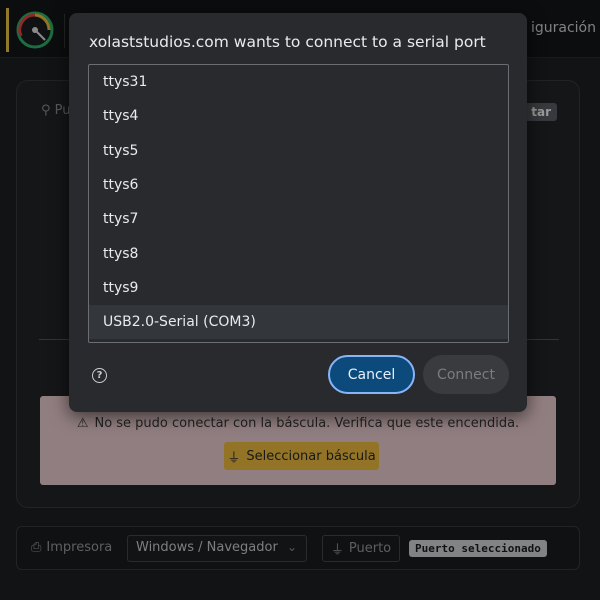 The height and width of the screenshot is (600, 600). I want to click on port-list-item: ttys4, so click(298, 116).